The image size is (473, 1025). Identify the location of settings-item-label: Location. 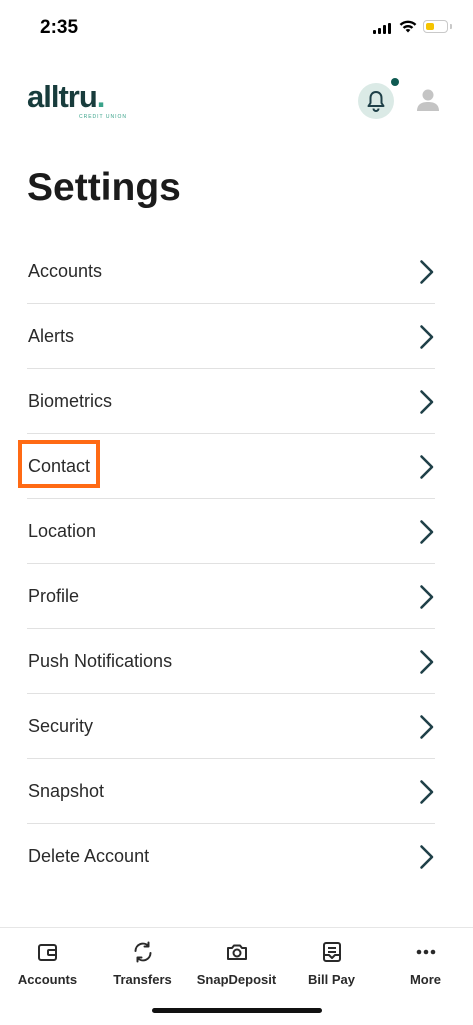
(62, 531).